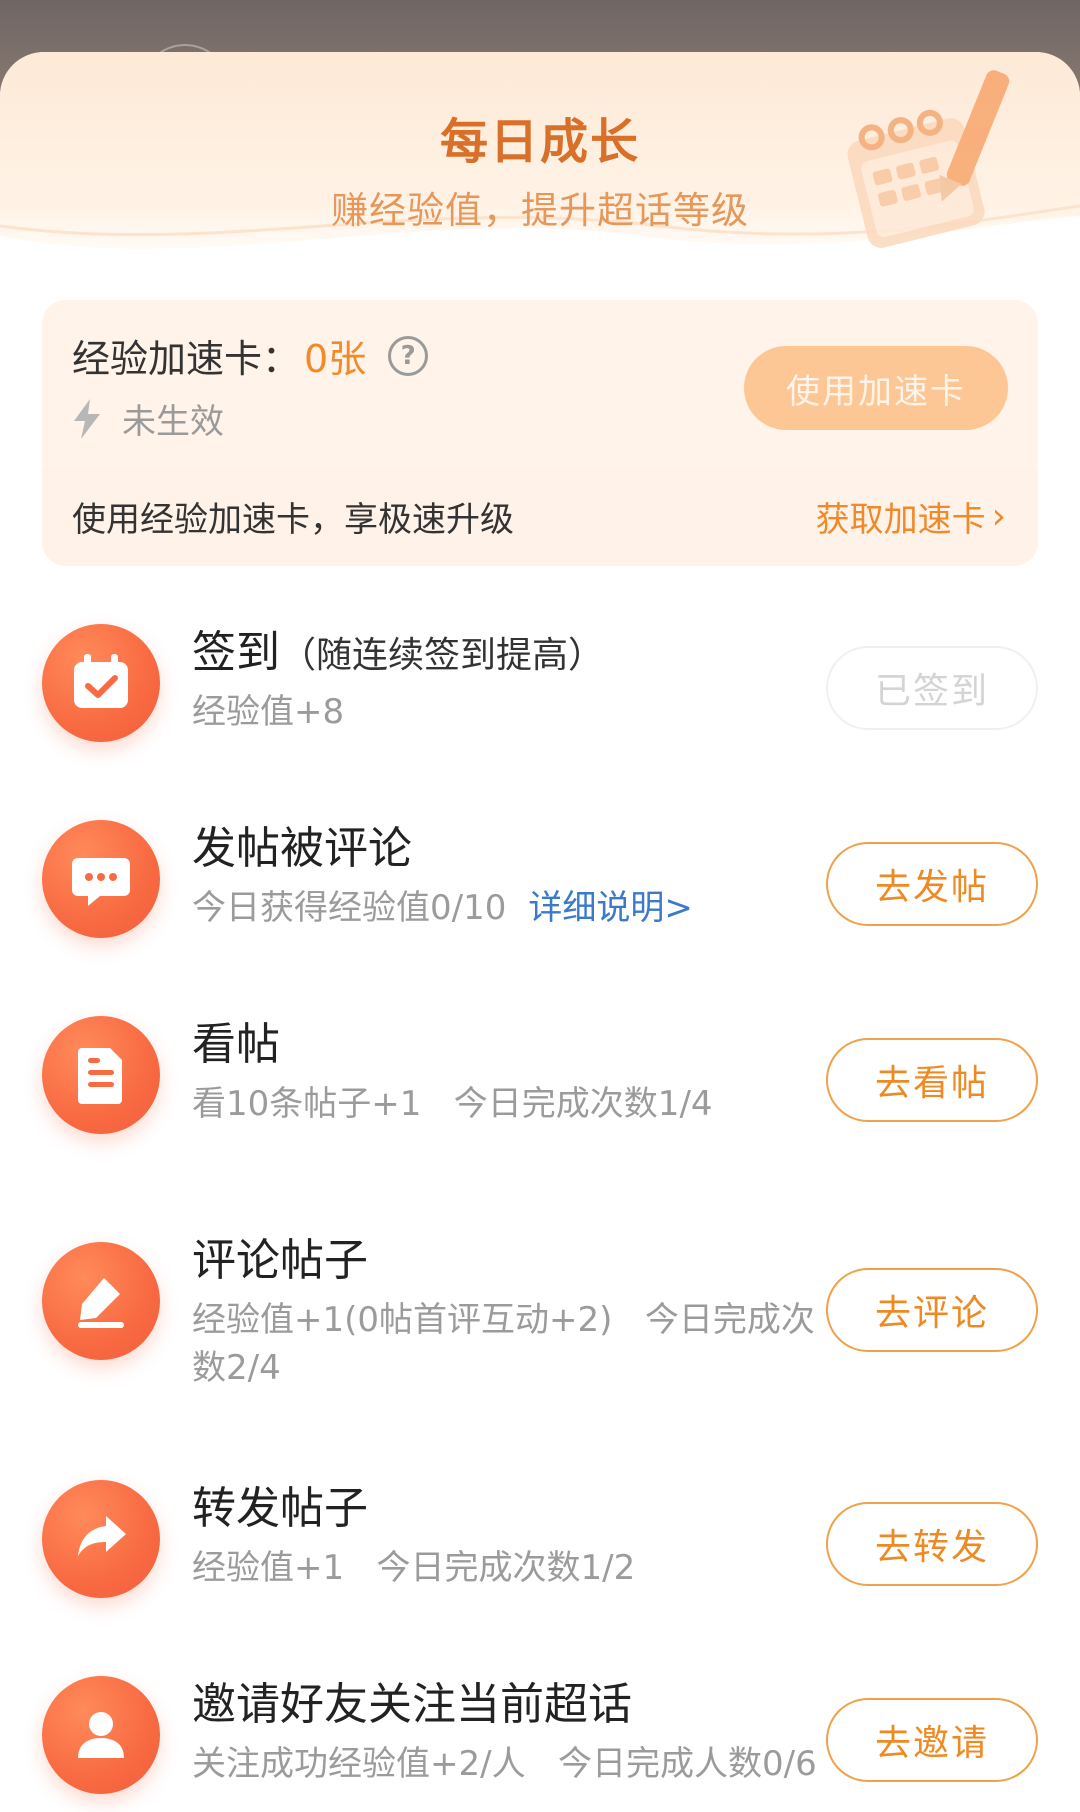  I want to click on go-invite-button: 去邀请, so click(932, 1740).